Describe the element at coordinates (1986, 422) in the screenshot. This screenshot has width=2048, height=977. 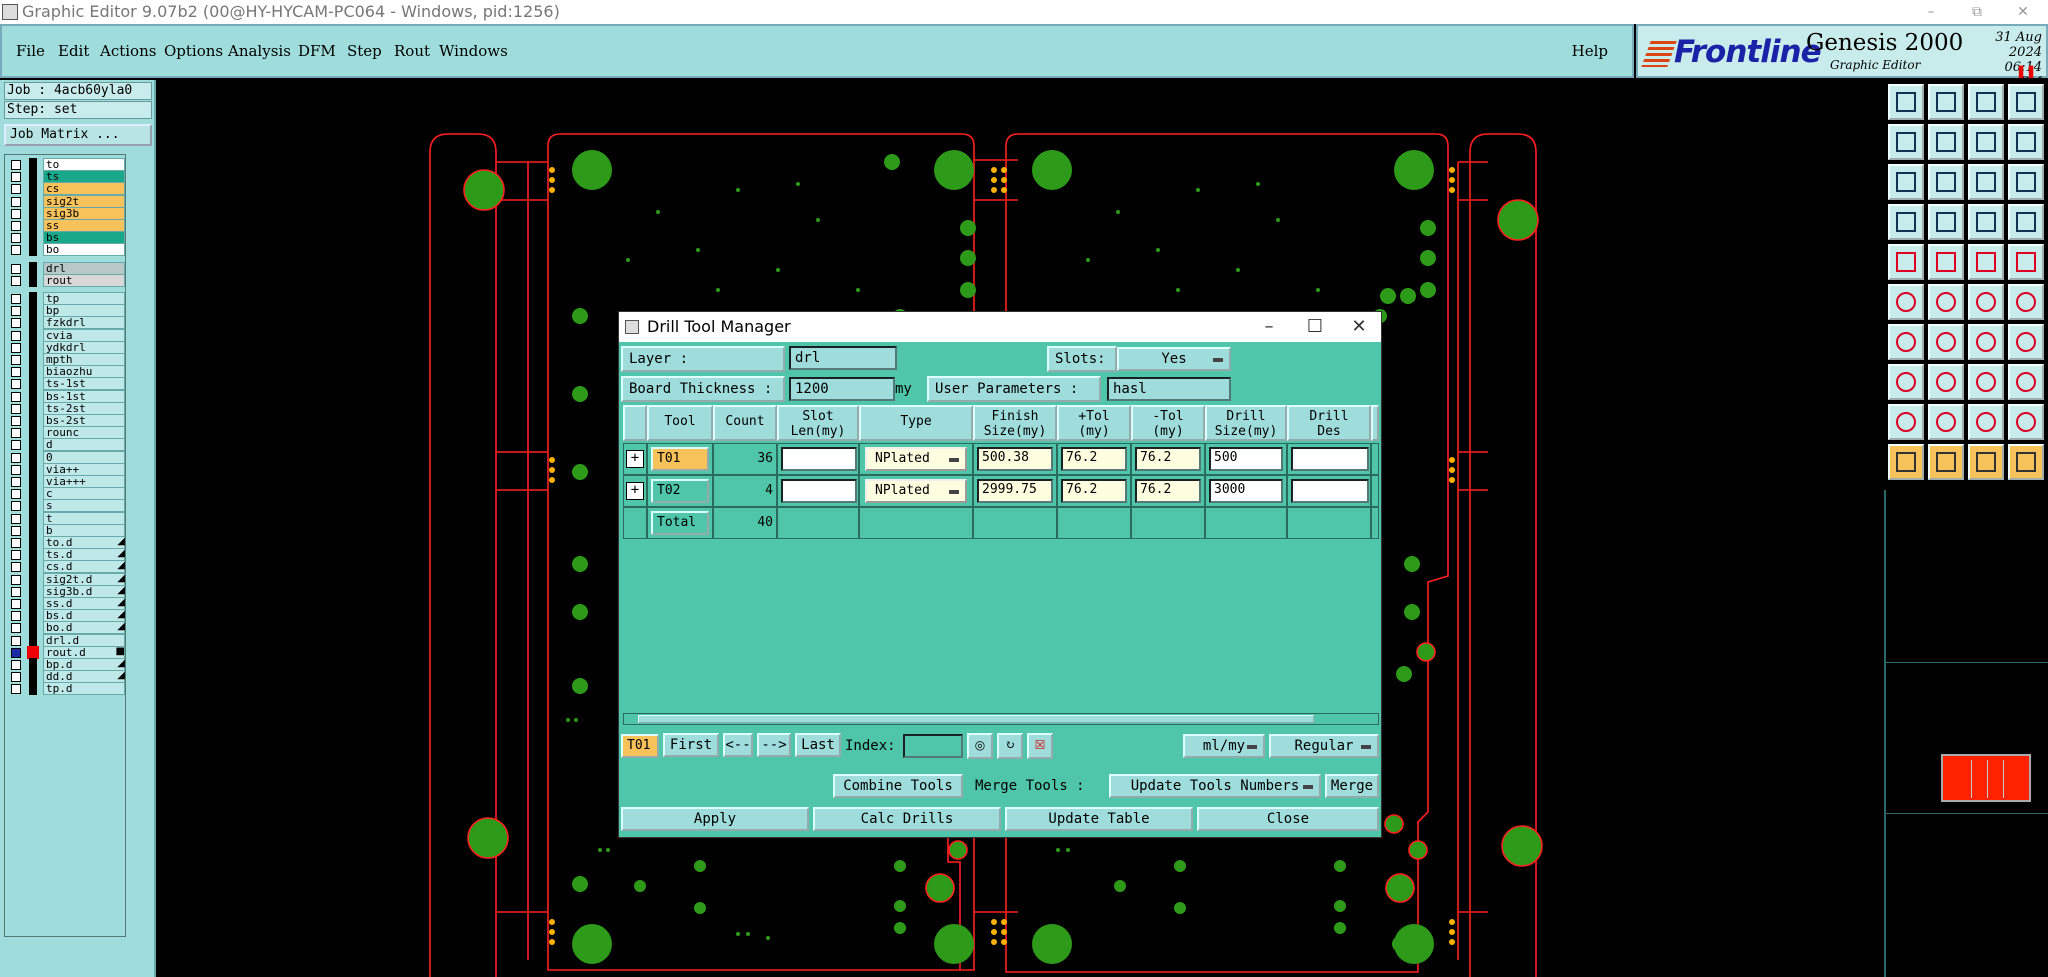
I see `triangle3-icon` at that location.